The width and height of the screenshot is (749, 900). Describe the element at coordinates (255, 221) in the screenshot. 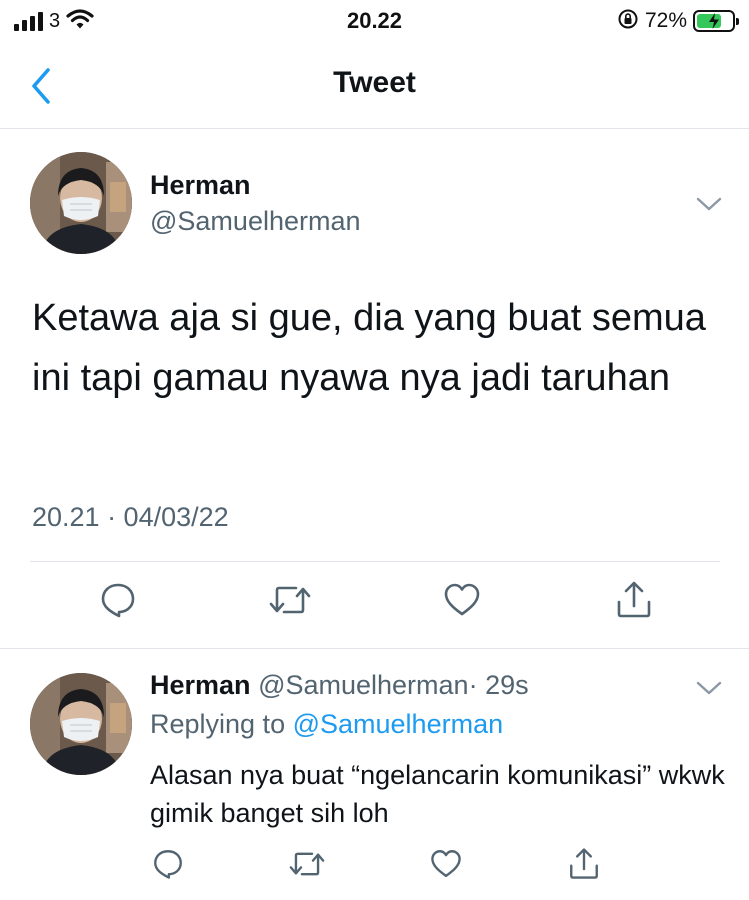

I see `author-handle: @Samuelherman` at that location.